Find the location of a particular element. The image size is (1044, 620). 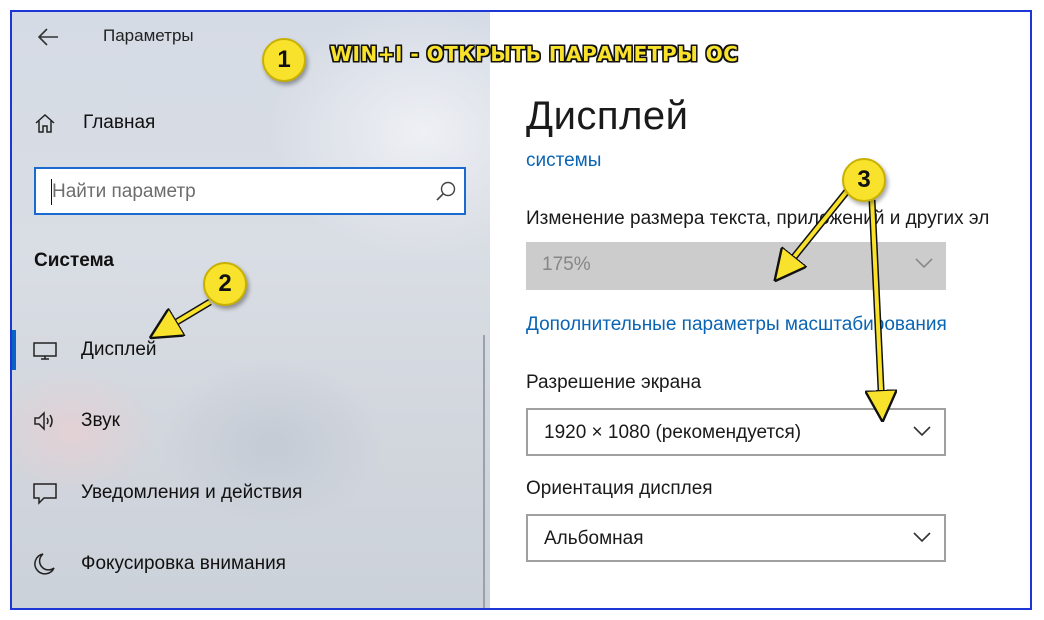

sidebar-item-sound: Звук is located at coordinates (247, 421).